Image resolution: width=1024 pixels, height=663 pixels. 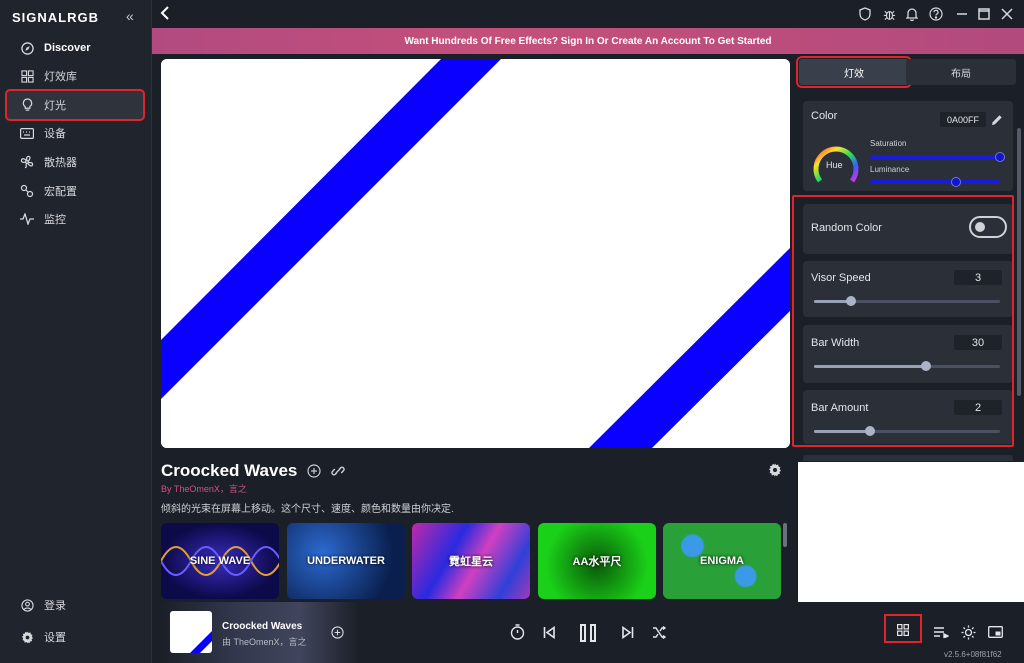 What do you see at coordinates (973, 654) in the screenshot?
I see `app-version: v2.5.6+08f81f62` at bounding box center [973, 654].